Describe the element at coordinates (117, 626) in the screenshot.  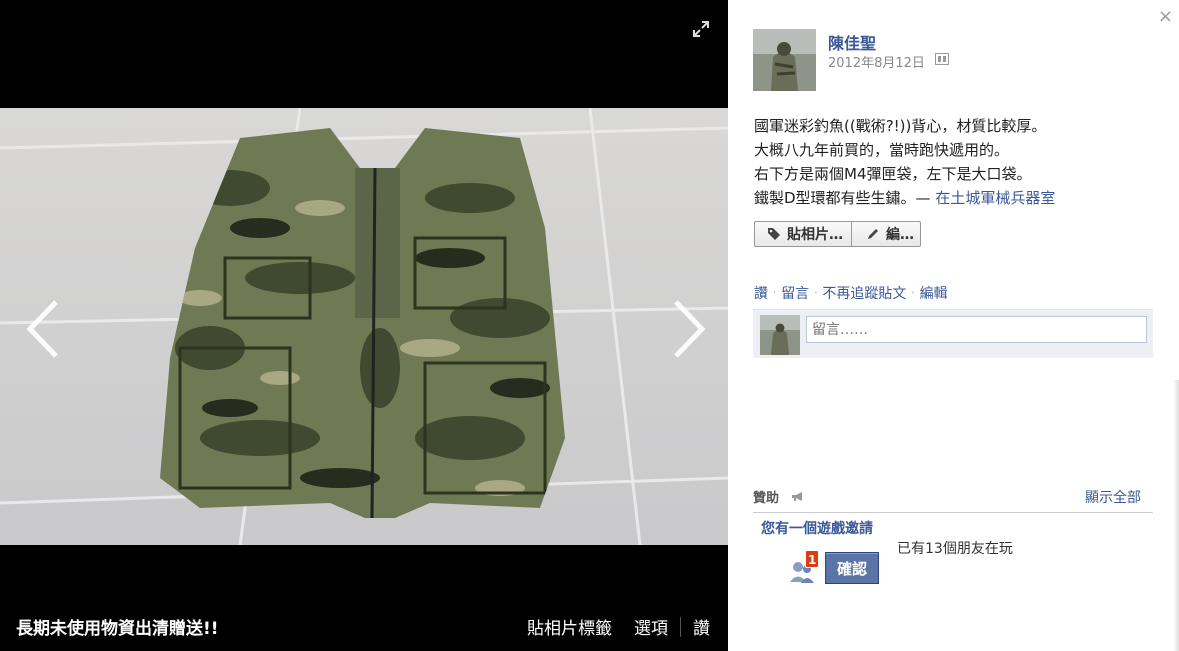
I see `album-title: 長期未使用物資出清贈送!!` at that location.